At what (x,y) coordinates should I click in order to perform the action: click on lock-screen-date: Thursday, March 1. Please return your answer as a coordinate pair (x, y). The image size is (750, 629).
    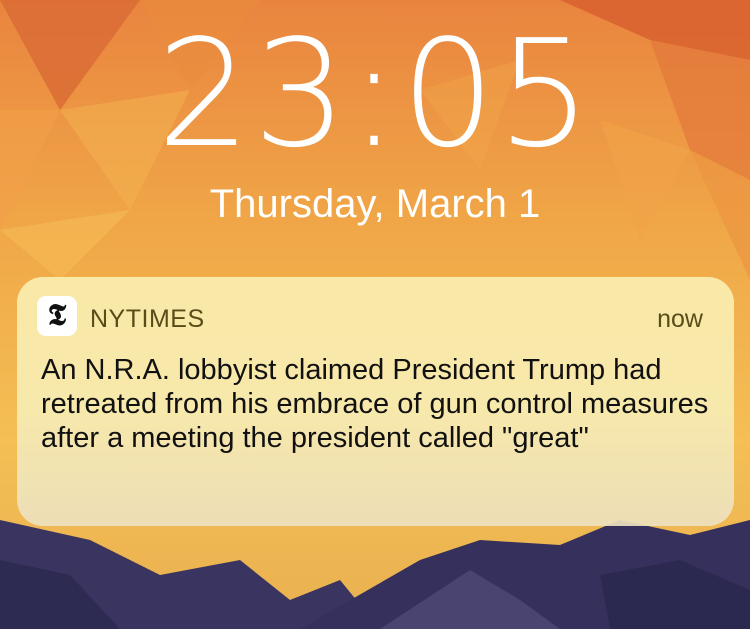
    Looking at the image, I should click on (375, 204).